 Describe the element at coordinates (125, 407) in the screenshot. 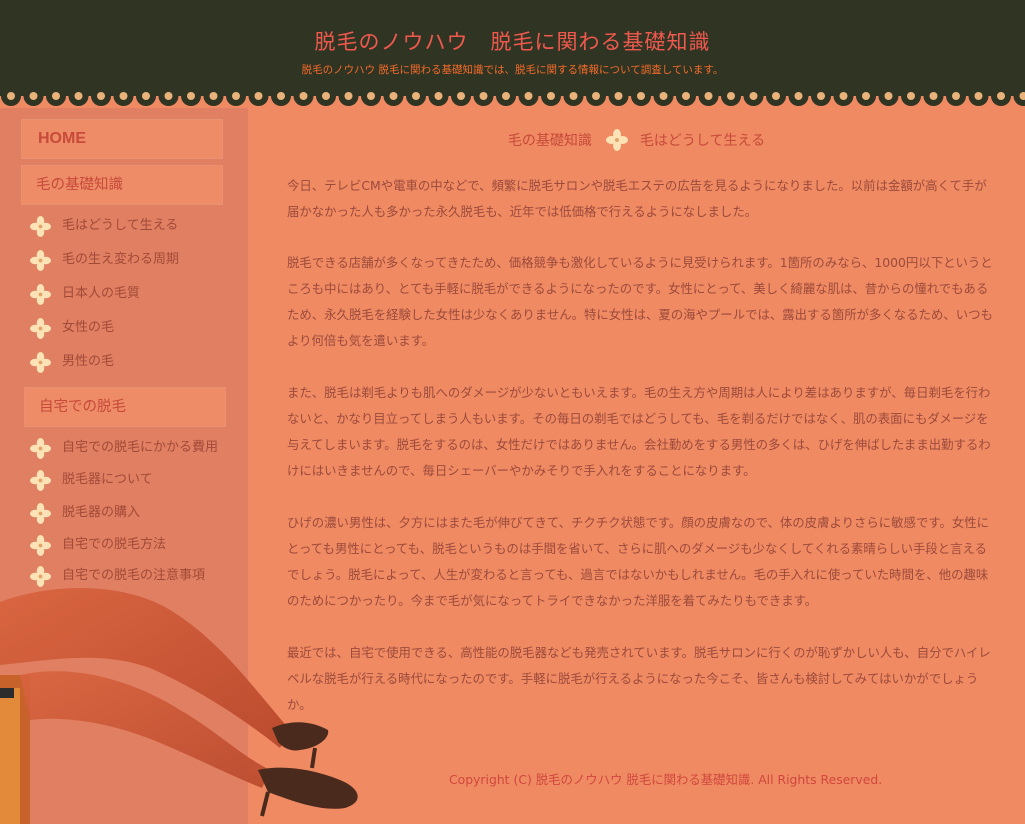

I see `nav-section-home-removal: 自宅での脱毛` at that location.